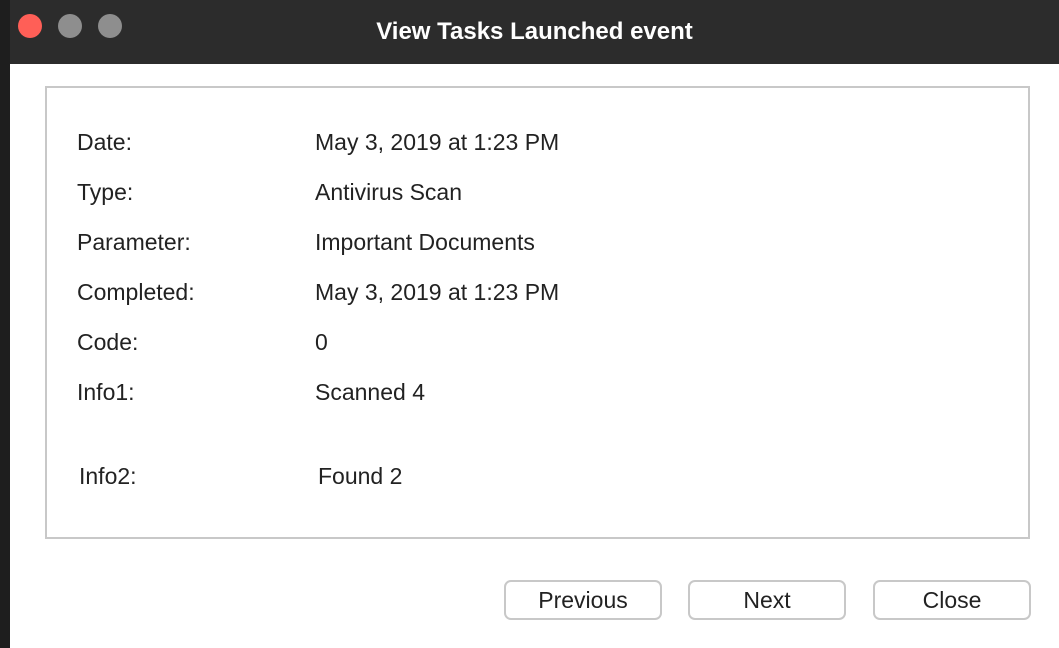  I want to click on info2-label: Info2:, so click(108, 476).